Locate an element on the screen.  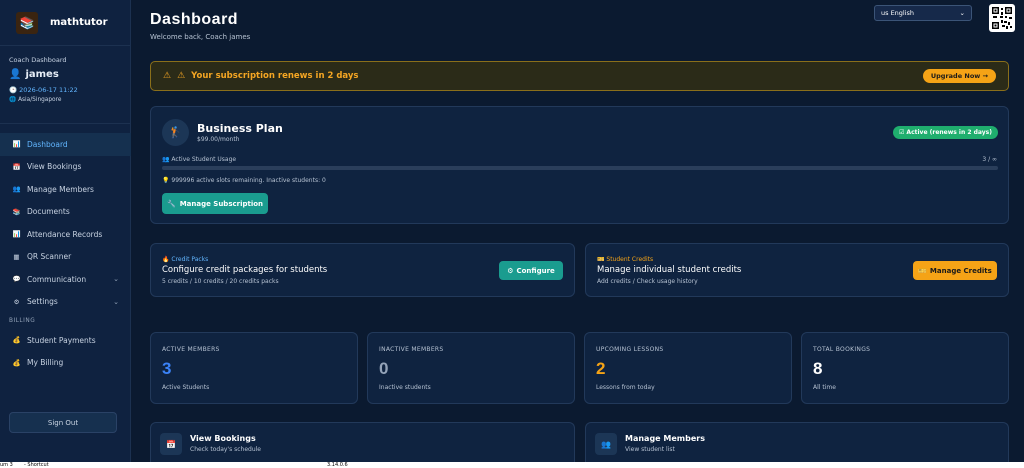
brand: 📚 mathtutor is located at coordinates (65, 23).